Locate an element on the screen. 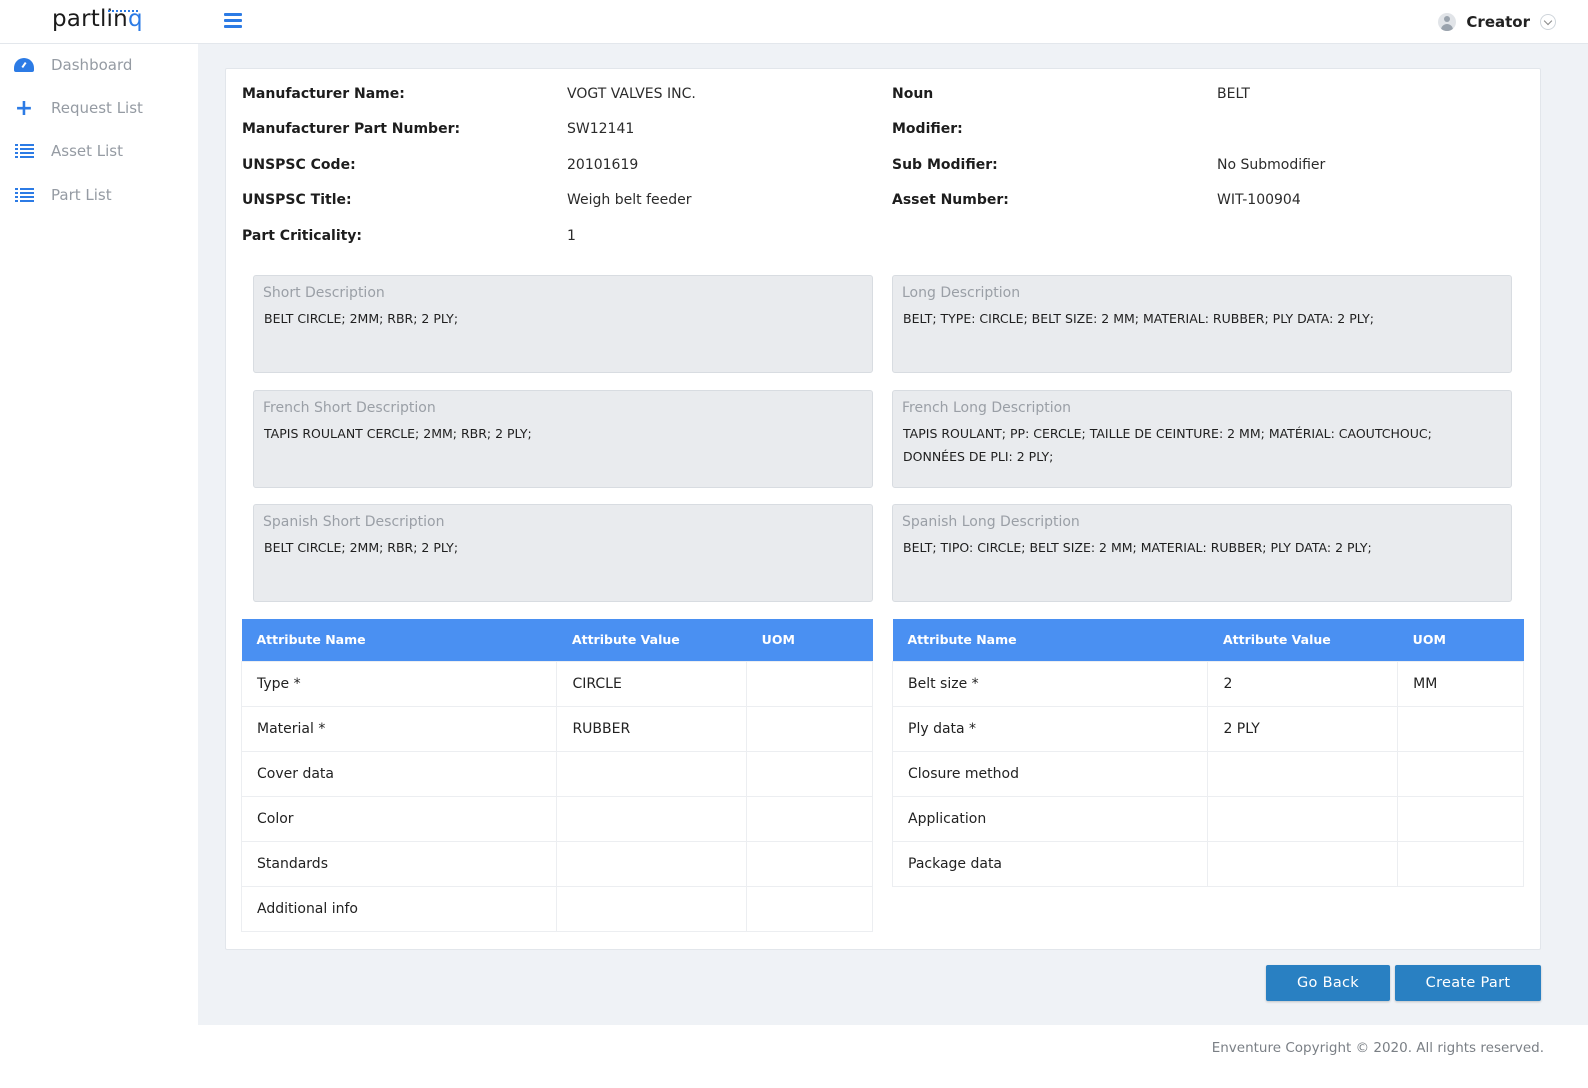  detail-label: Asset Number: is located at coordinates (950, 200).